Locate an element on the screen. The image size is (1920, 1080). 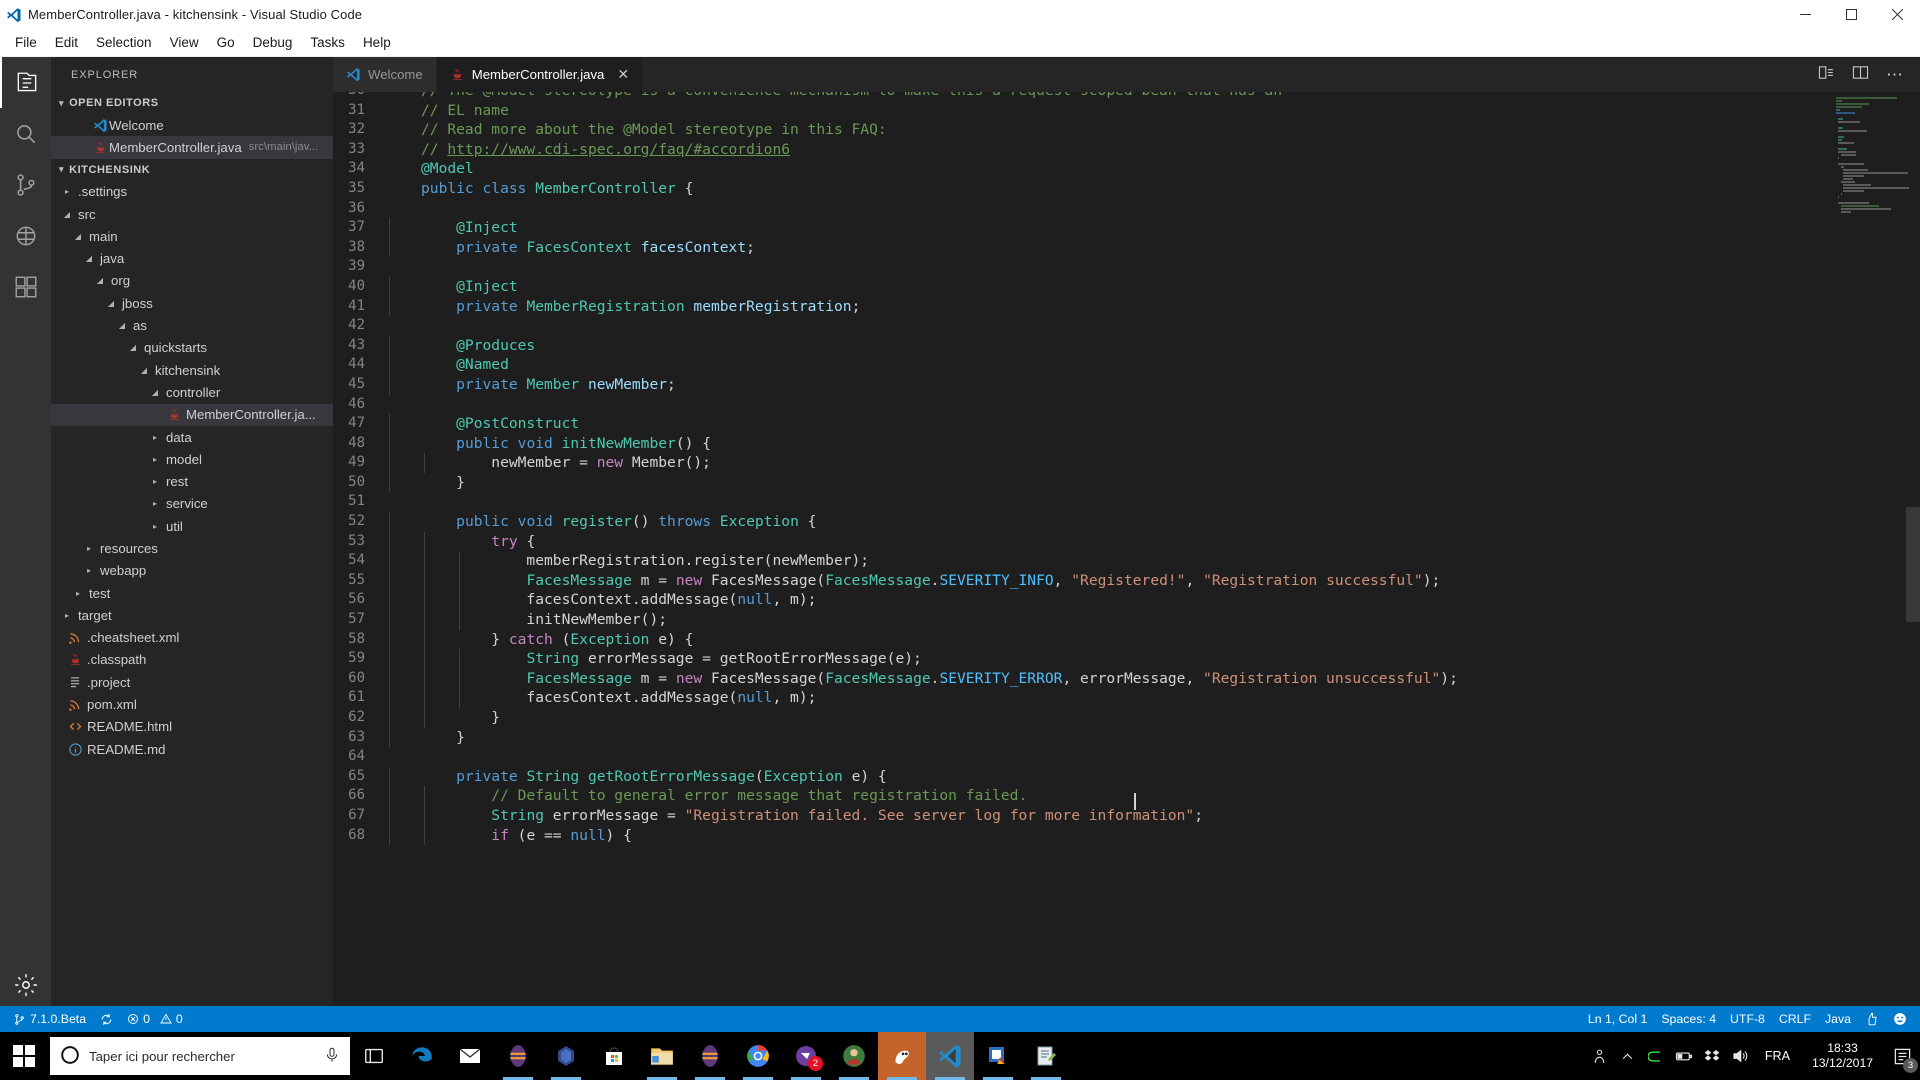
status-problems: 0 0 is located at coordinates (155, 1019).